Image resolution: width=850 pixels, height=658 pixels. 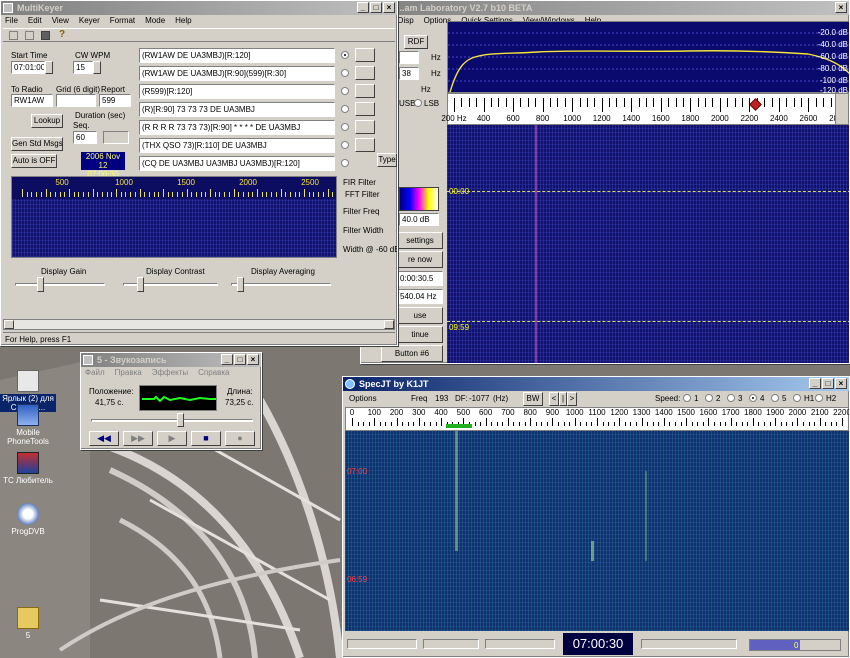 What do you see at coordinates (76, 100) in the screenshot?
I see `grid-field` at bounding box center [76, 100].